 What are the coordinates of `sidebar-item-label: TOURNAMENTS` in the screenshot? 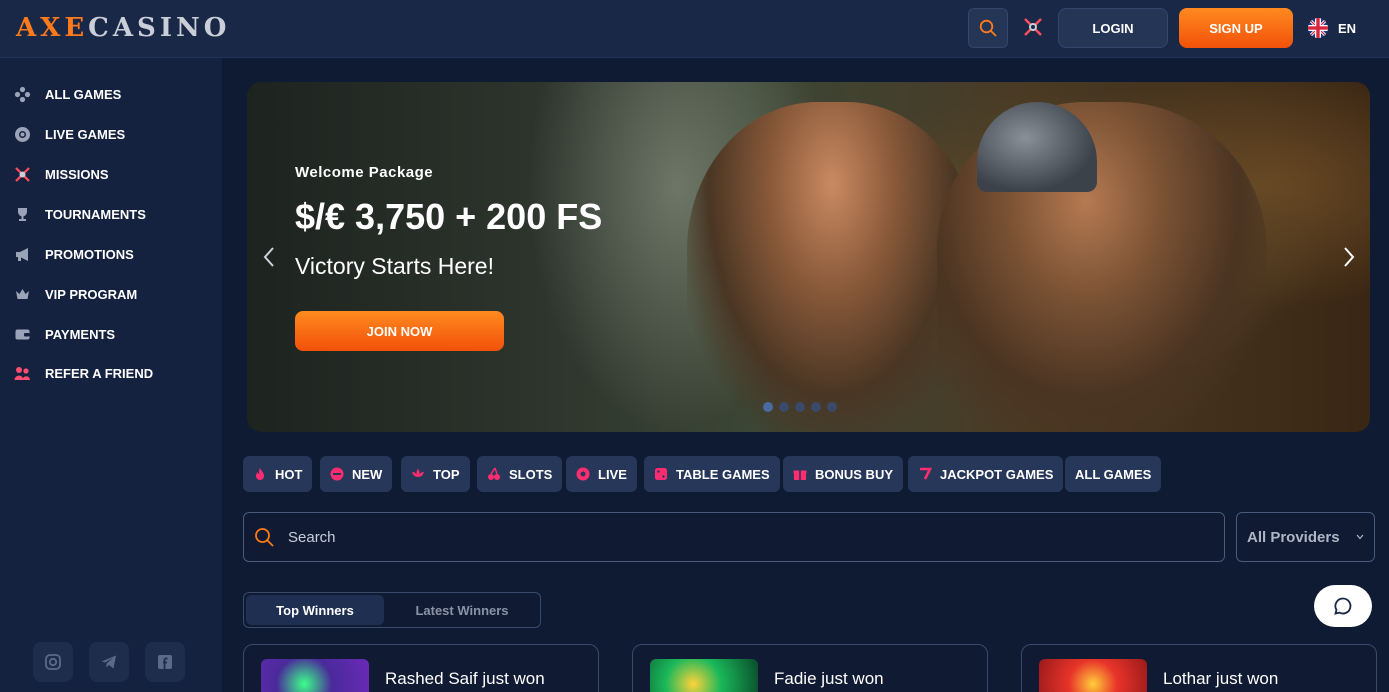 It's located at (95, 214).